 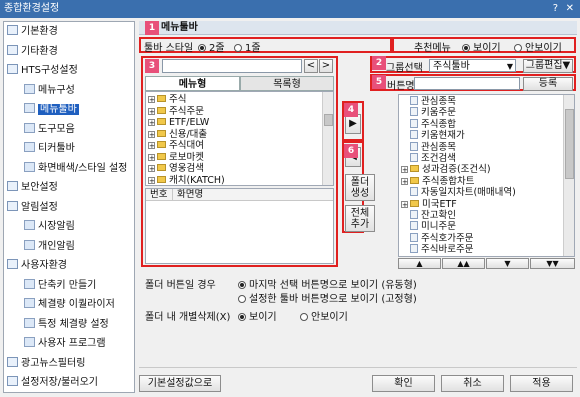 I want to click on tree-item: 단축키 만들기, so click(x=60, y=286).